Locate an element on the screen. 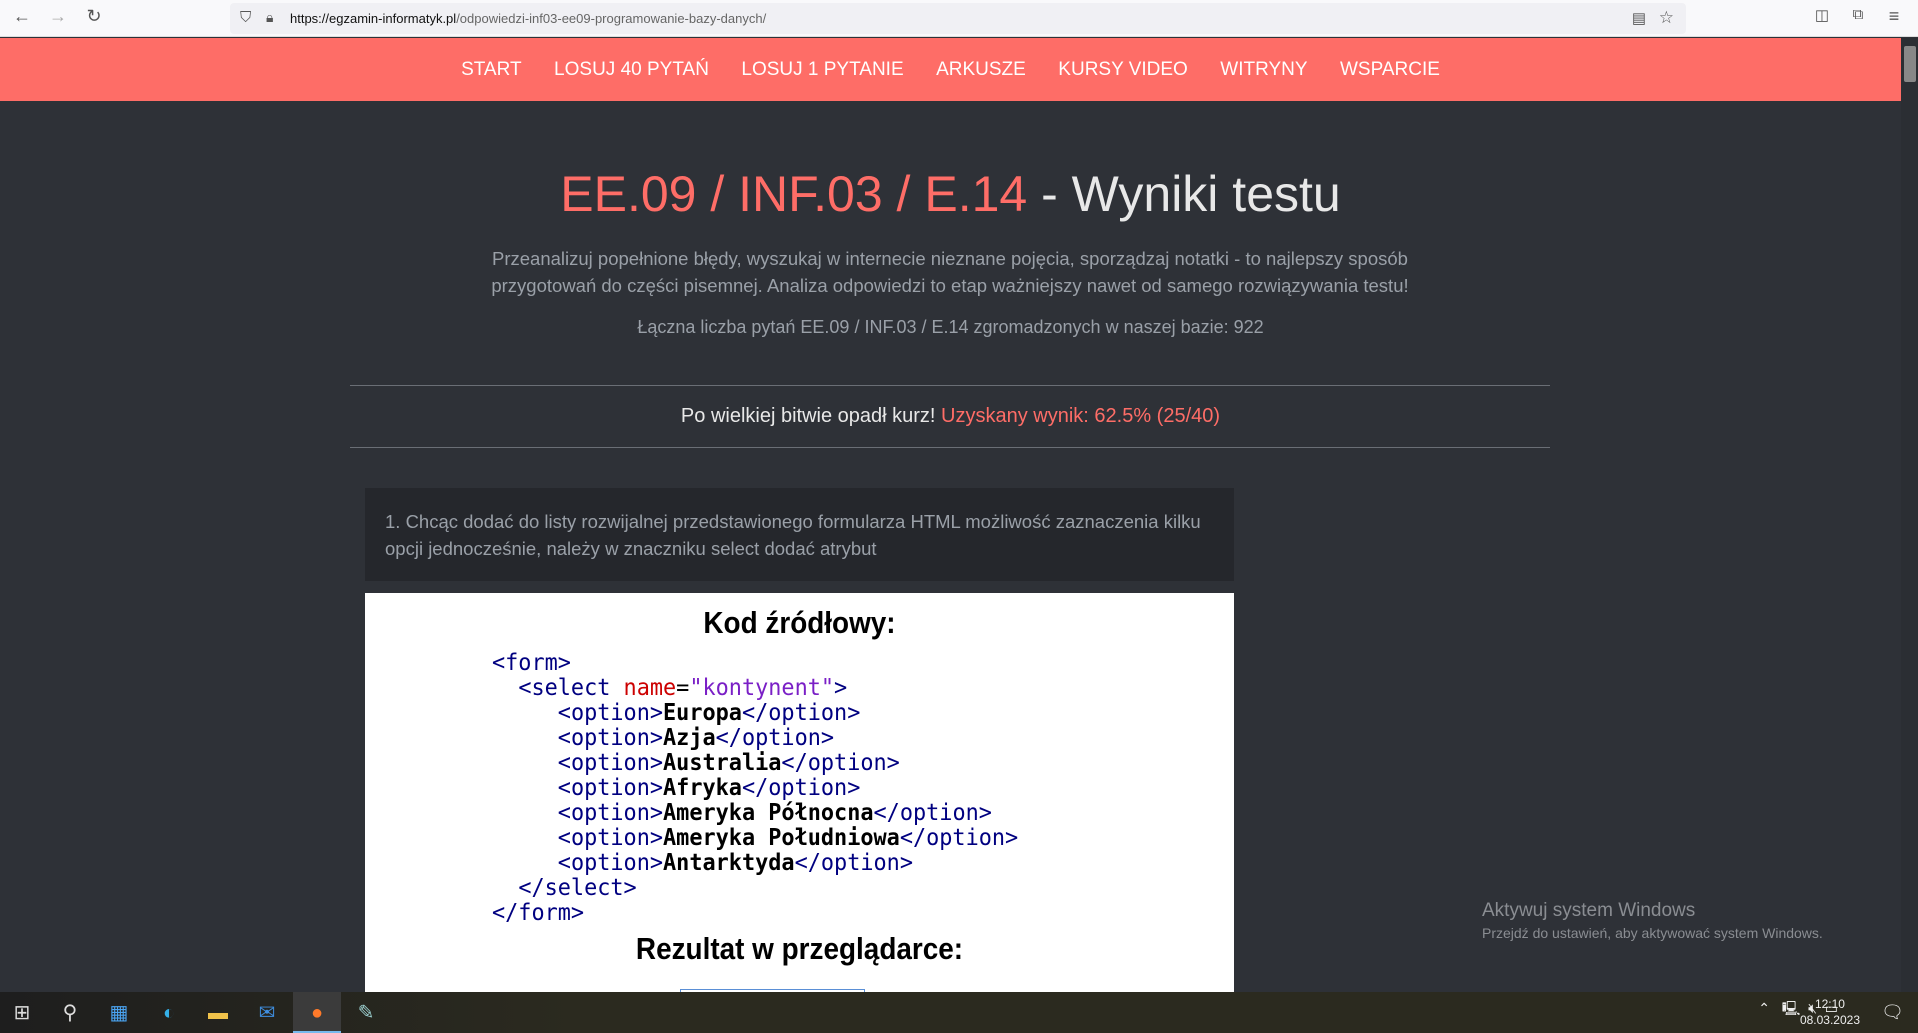 The width and height of the screenshot is (1918, 1033). nav-losuj-40: LOSUJ 40 PYTAŃ is located at coordinates (631, 69).